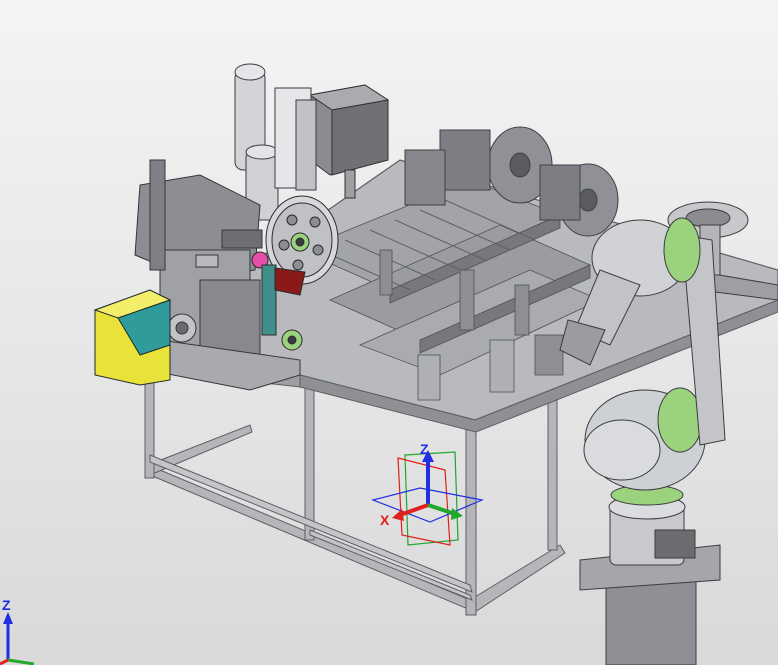  What do you see at coordinates (385, 520) in the screenshot?
I see `triad-x-label: X` at bounding box center [385, 520].